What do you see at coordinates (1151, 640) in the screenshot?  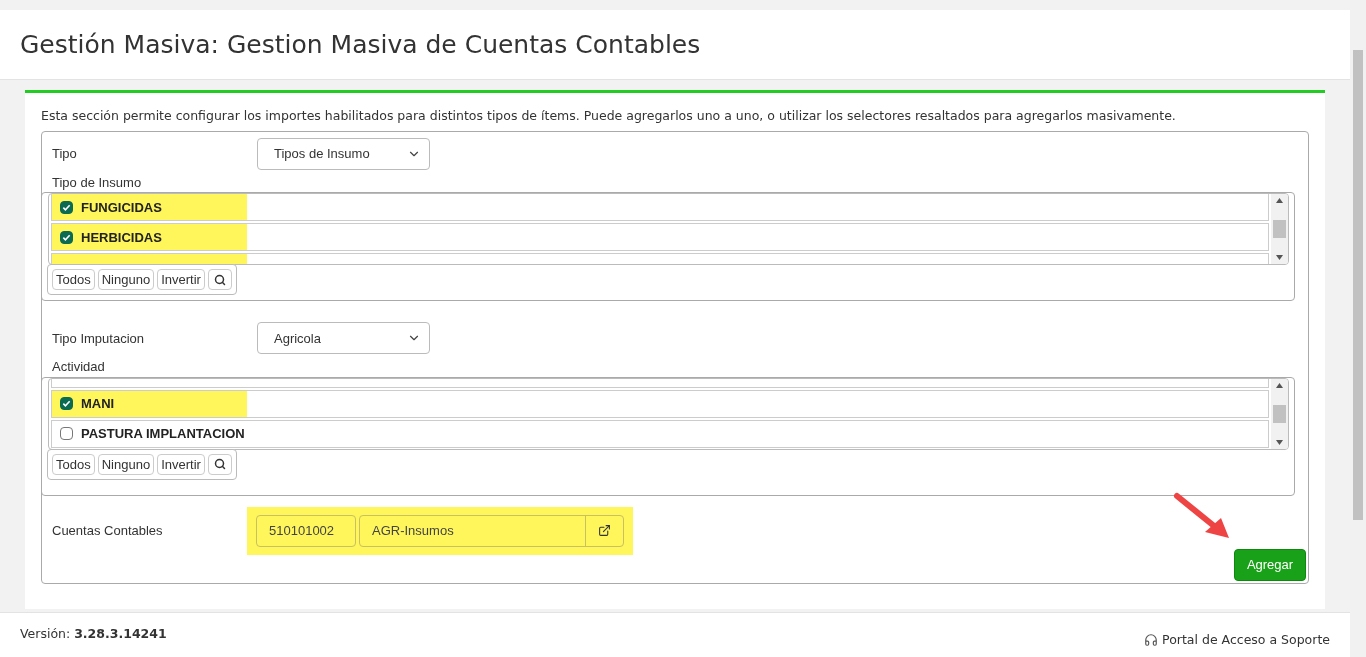 I see `headset-icon` at bounding box center [1151, 640].